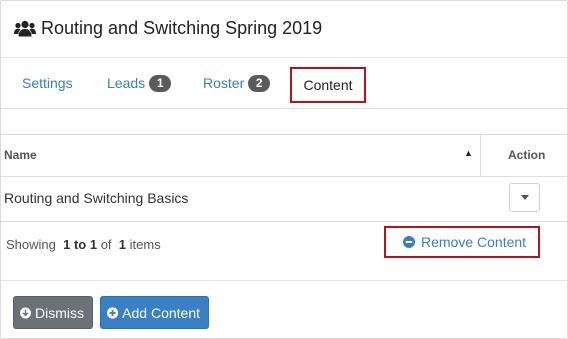  What do you see at coordinates (409, 242) in the screenshot?
I see `minus-circle-icon` at bounding box center [409, 242].